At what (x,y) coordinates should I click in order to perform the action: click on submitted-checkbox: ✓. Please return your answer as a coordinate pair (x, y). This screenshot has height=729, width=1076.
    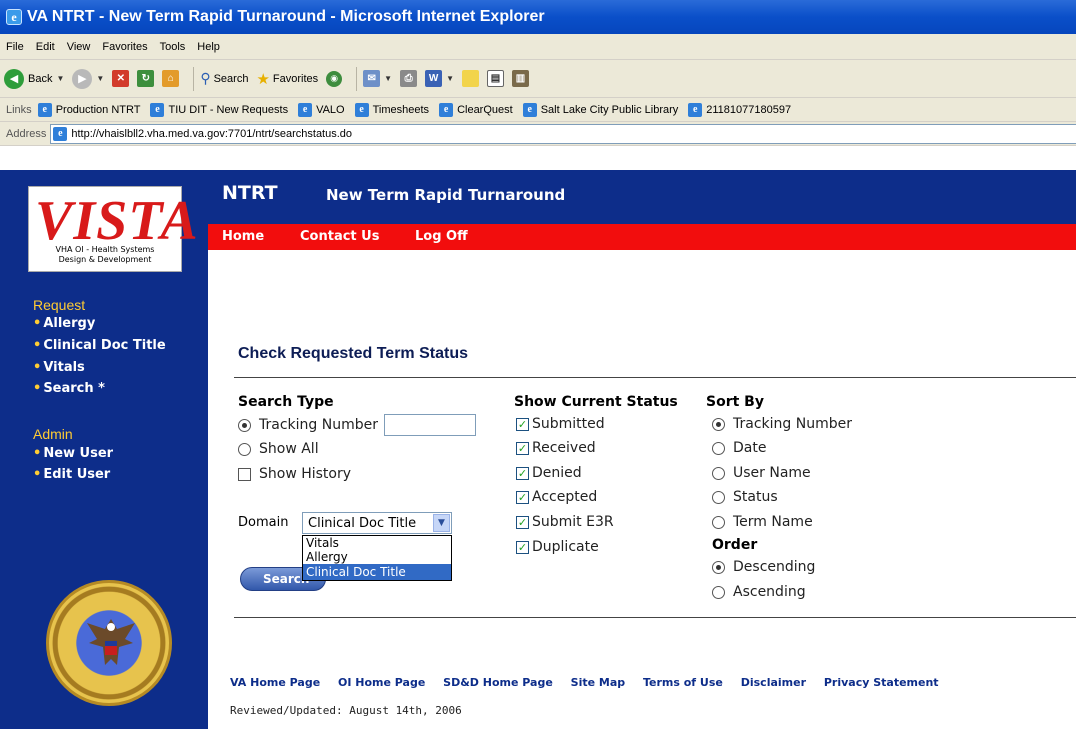
    Looking at the image, I should click on (522, 424).